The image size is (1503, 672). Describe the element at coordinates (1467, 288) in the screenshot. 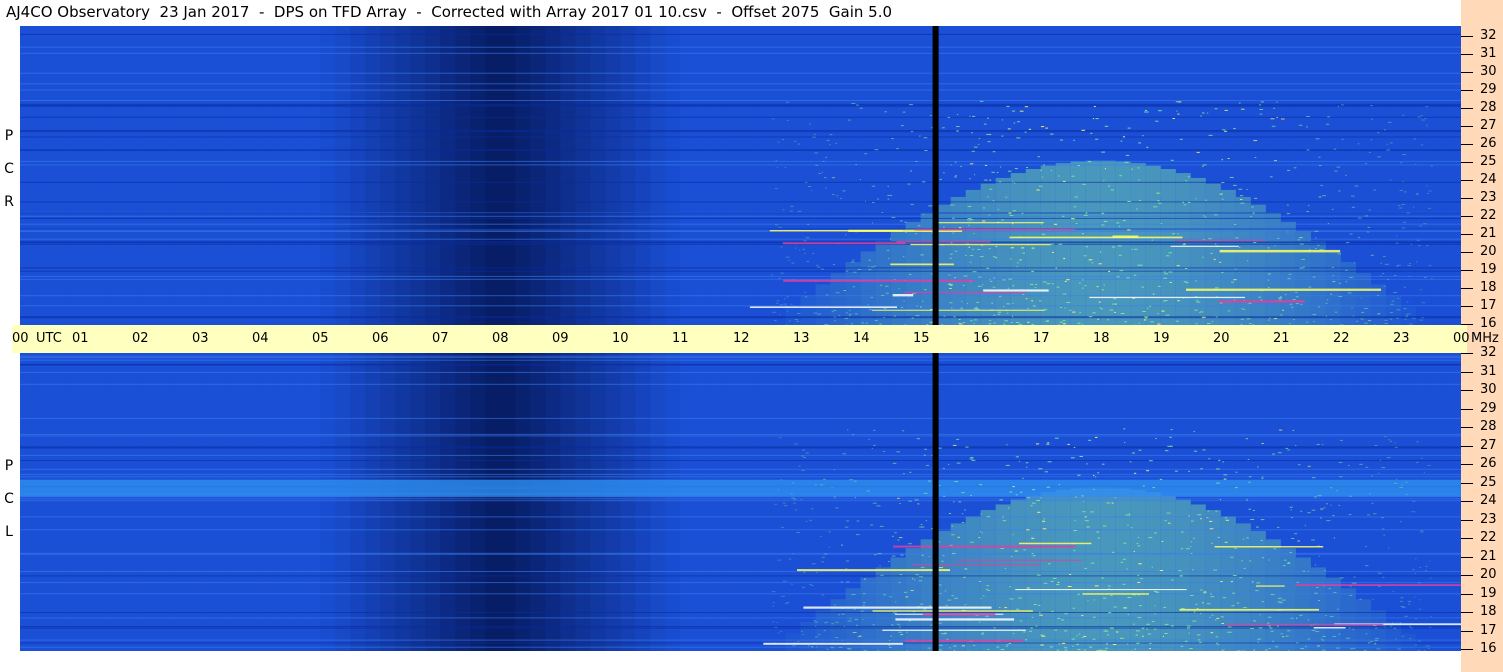

I see `rcp-freq-tick-mark` at that location.